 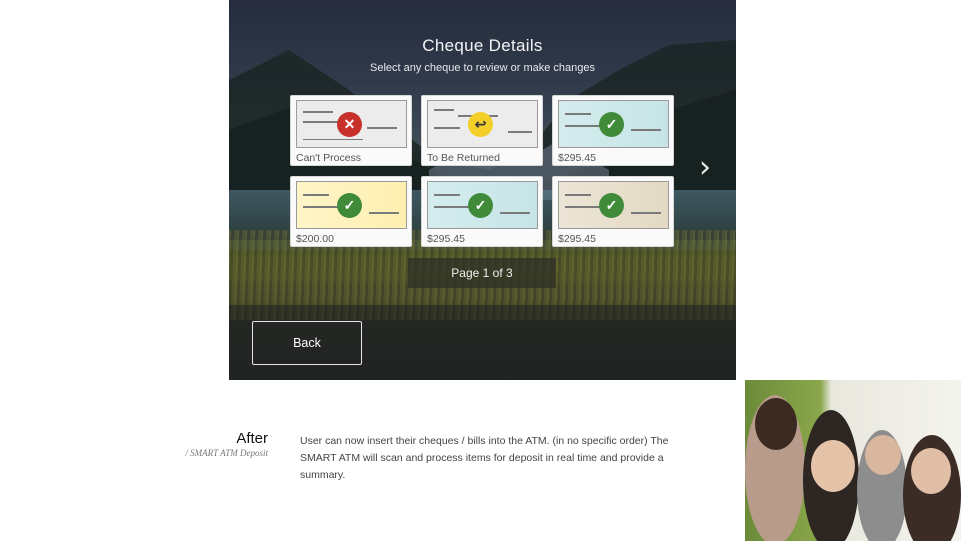 I want to click on x-icon: ✕, so click(x=349, y=124).